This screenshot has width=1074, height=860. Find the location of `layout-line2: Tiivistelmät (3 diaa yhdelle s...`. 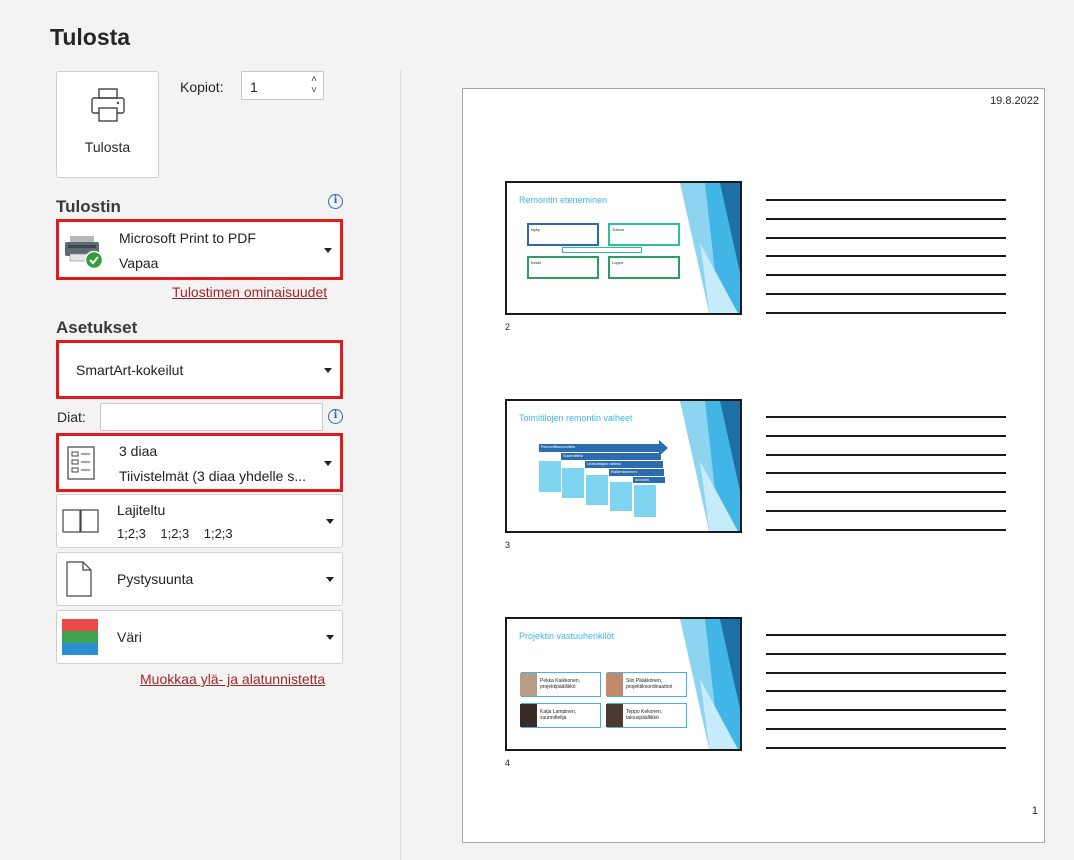

layout-line2: Tiivistelmät (3 diaa yhdelle s... is located at coordinates (212, 476).